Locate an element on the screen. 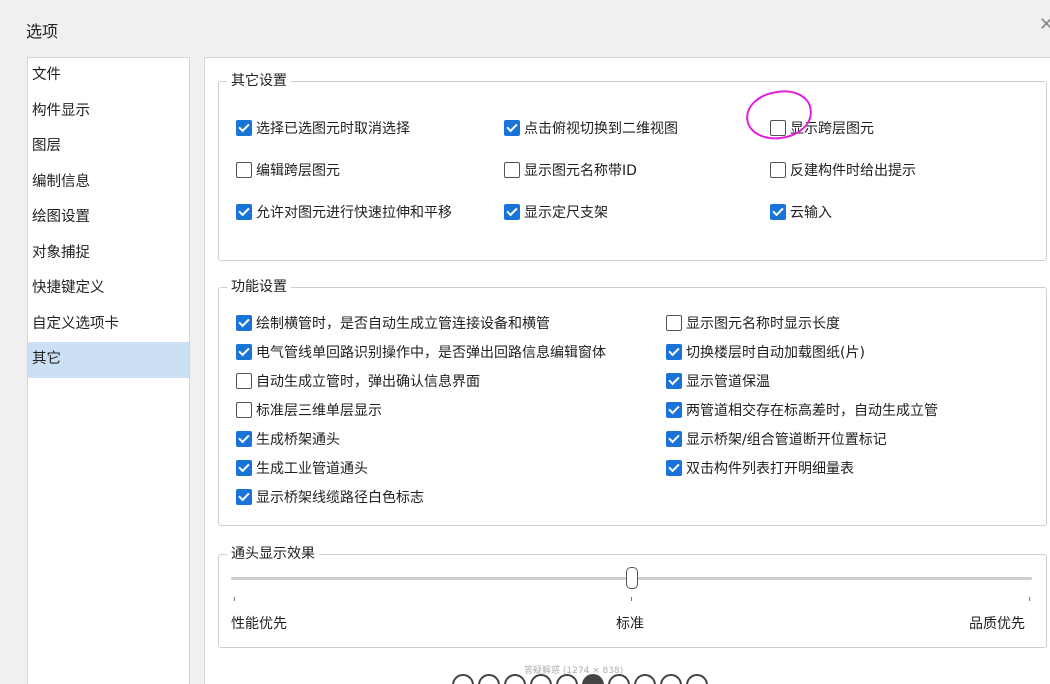 The height and width of the screenshot is (684, 1050). checkbox-break-position-mark: 显示桥架/组合管道断开位置标记 is located at coordinates (776, 439).